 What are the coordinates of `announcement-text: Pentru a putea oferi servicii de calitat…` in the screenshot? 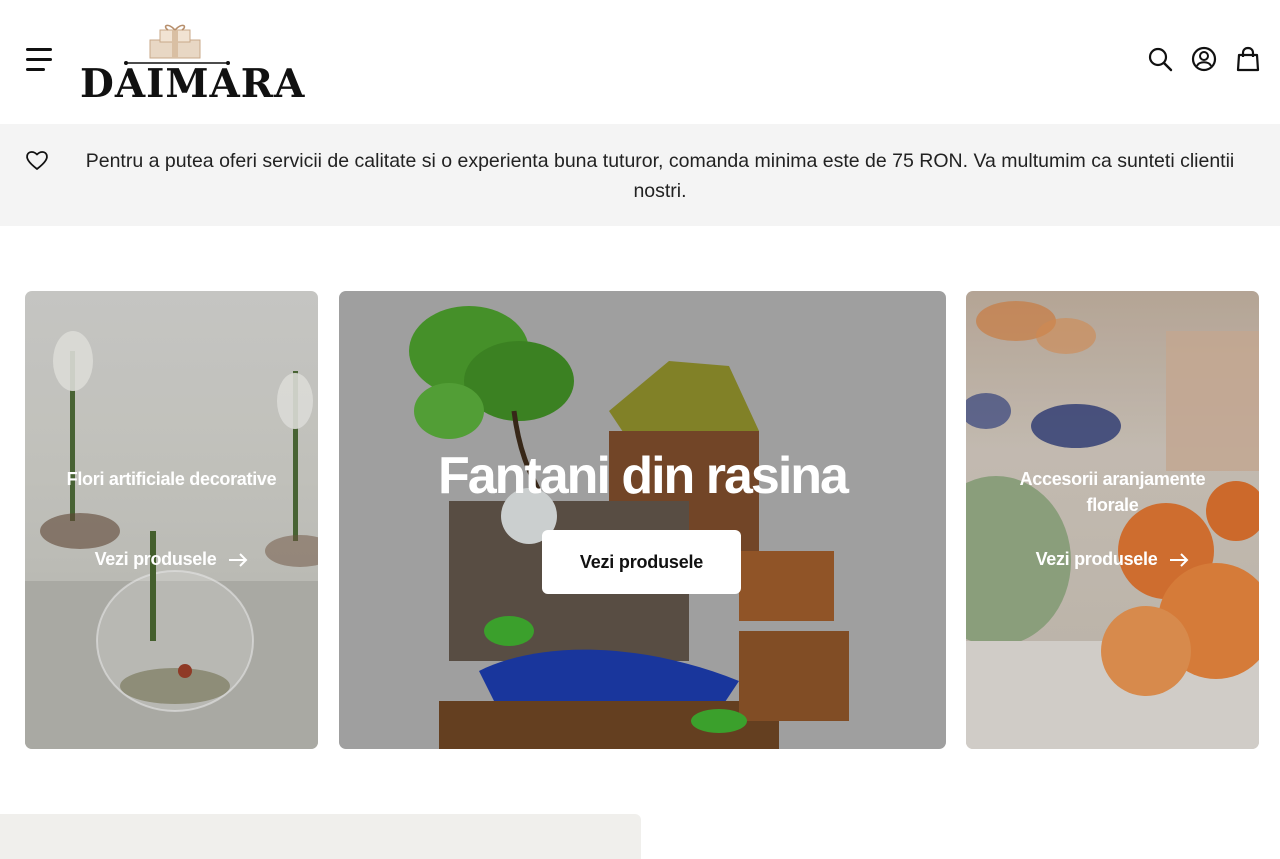 It's located at (660, 176).